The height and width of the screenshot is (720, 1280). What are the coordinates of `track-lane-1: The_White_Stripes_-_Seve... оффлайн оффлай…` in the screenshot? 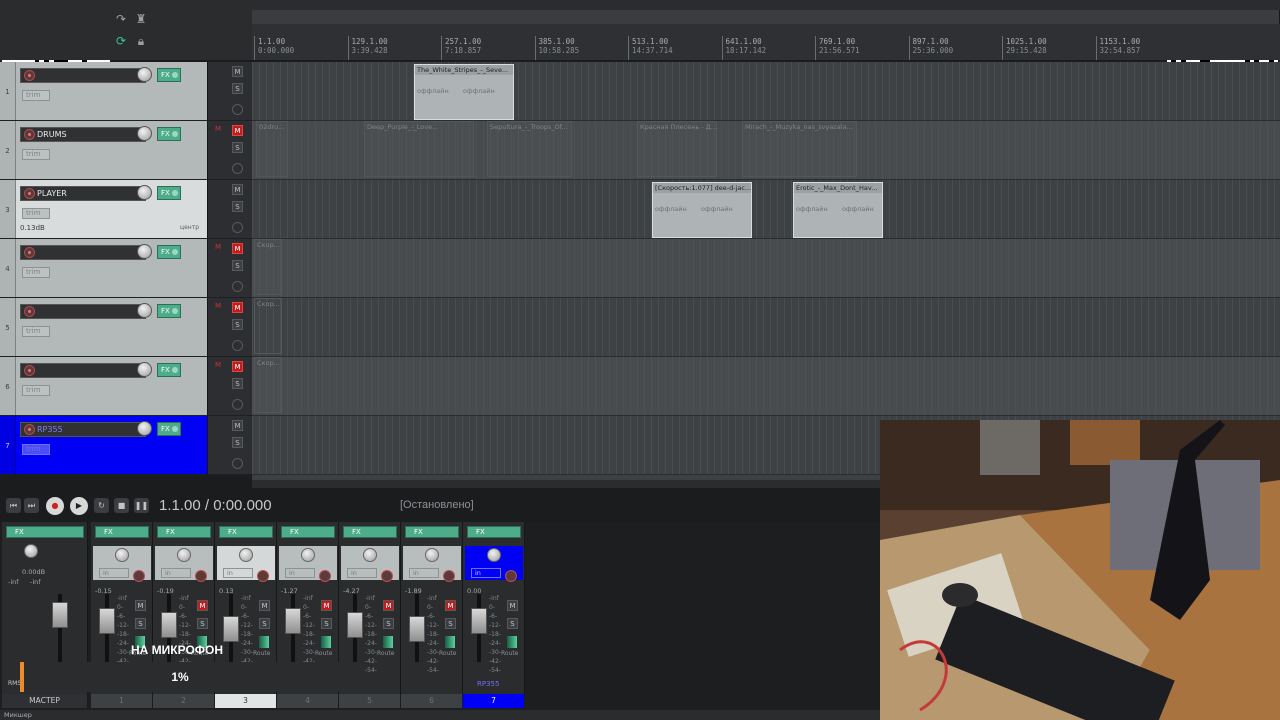 It's located at (766, 91).